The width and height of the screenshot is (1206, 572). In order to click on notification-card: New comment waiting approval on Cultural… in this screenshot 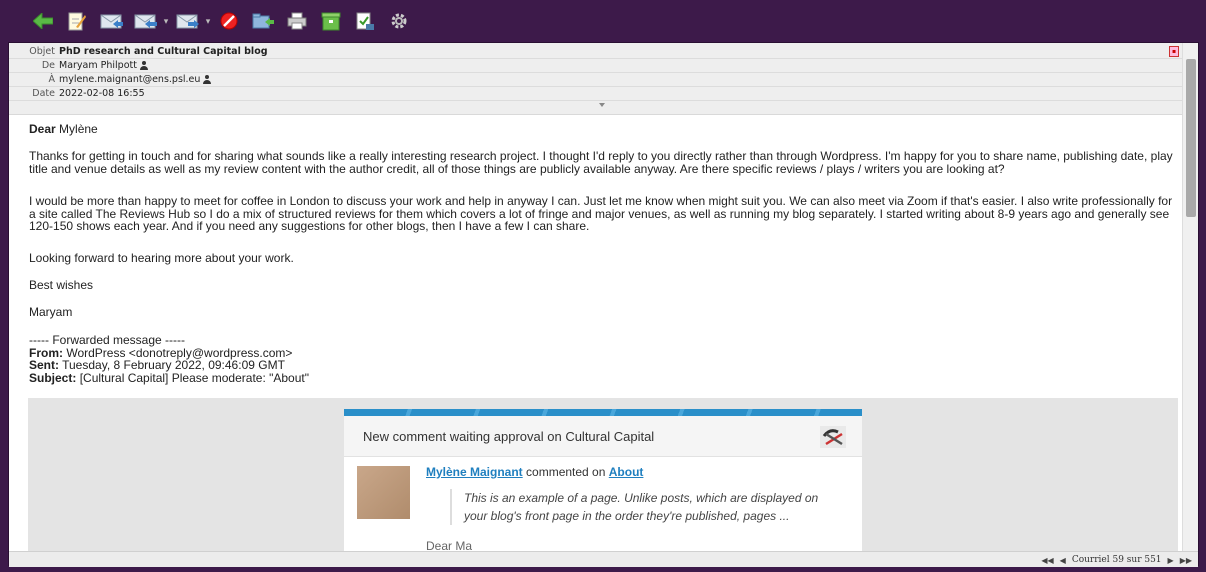, I will do `click(603, 480)`.